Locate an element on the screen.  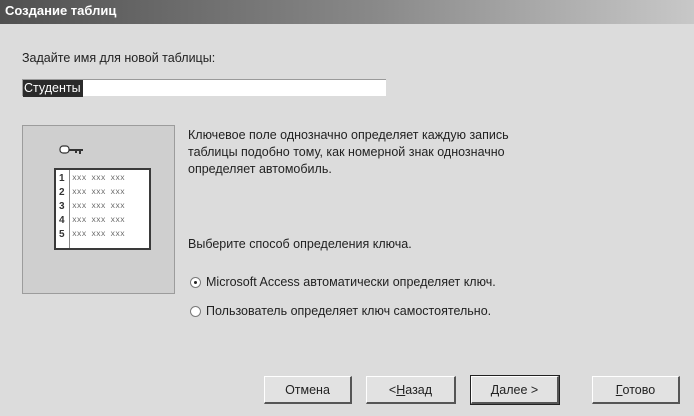
back-button-rest: азад is located at coordinates (419, 389).